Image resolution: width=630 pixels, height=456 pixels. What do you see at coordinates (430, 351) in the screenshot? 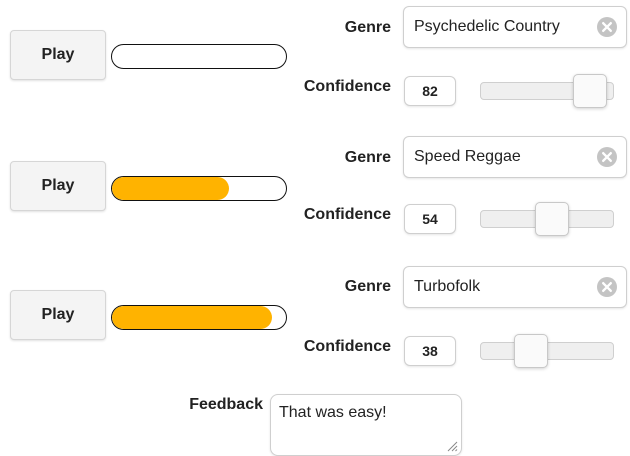
I see `confidence-input-3: 38` at bounding box center [430, 351].